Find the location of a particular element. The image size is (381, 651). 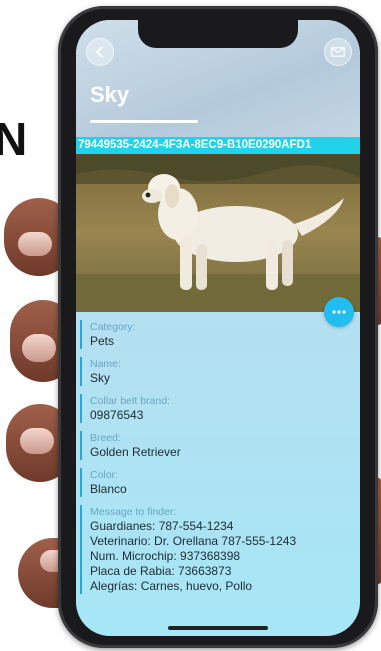

pet-uuid: 79449535-2424-4F3A-8EC9-B10E0290AFD1 is located at coordinates (218, 145).